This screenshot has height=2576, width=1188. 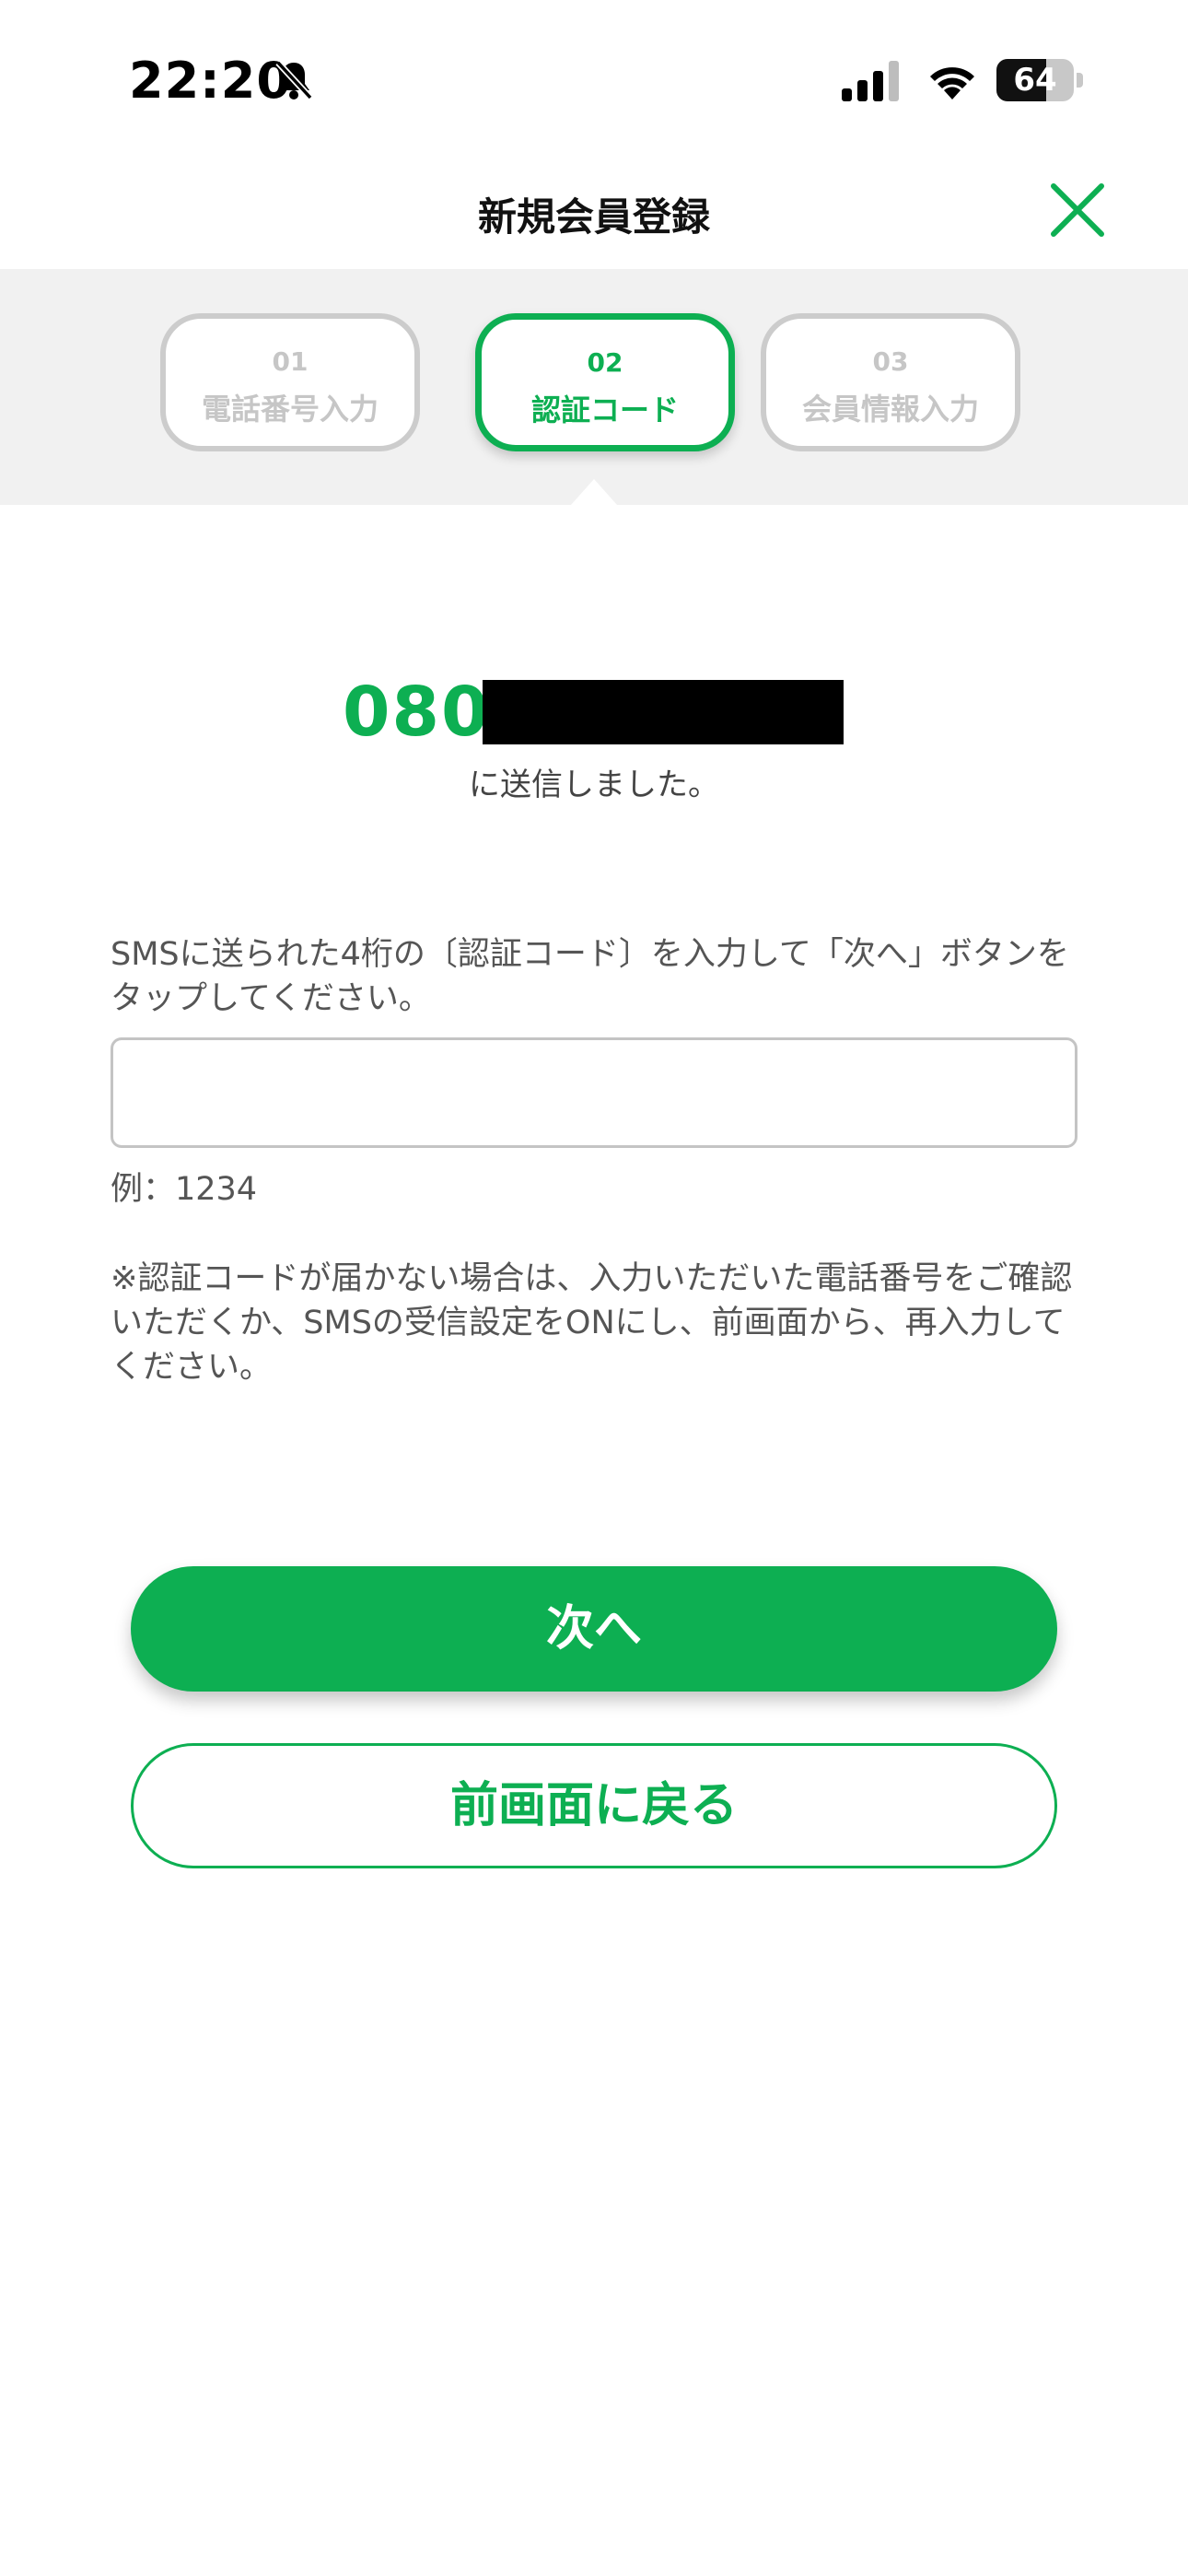 I want to click on battery-level: 64, so click(x=1035, y=80).